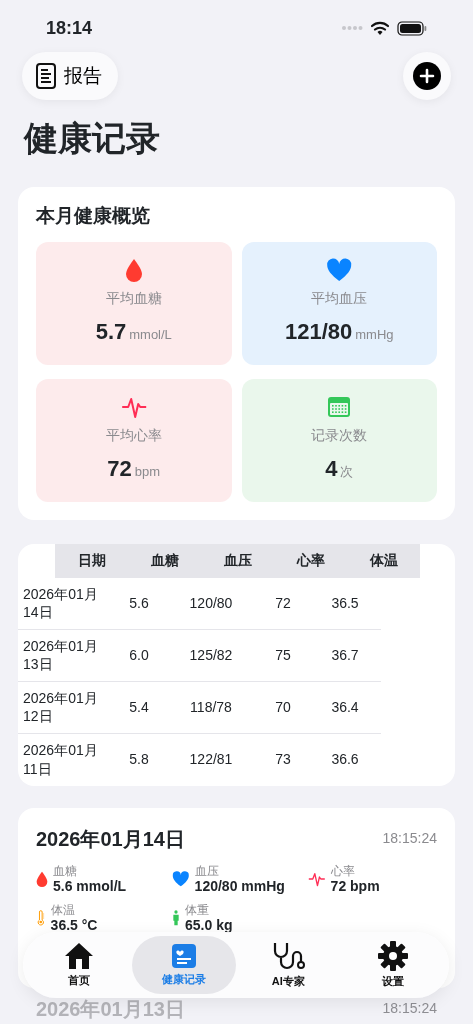 The image size is (473, 1024). I want to click on stethoscope-icon, so click(288, 955).